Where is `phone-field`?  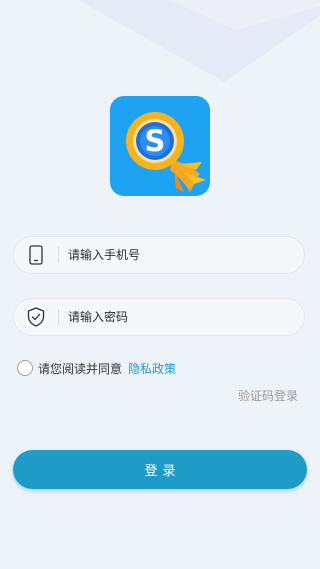 phone-field is located at coordinates (159, 255).